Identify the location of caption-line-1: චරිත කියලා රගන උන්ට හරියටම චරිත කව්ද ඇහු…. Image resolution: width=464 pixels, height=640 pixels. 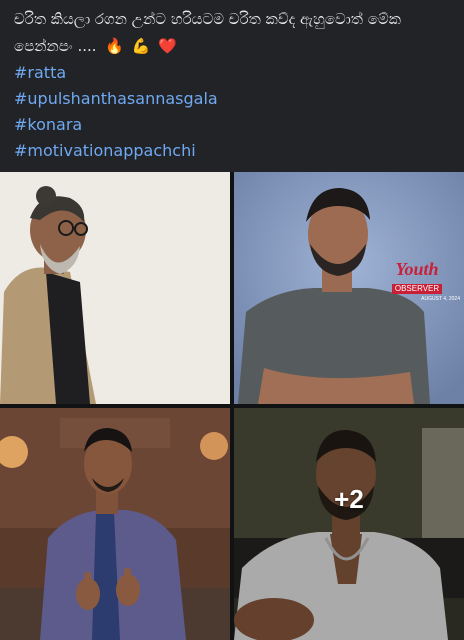
(207, 19).